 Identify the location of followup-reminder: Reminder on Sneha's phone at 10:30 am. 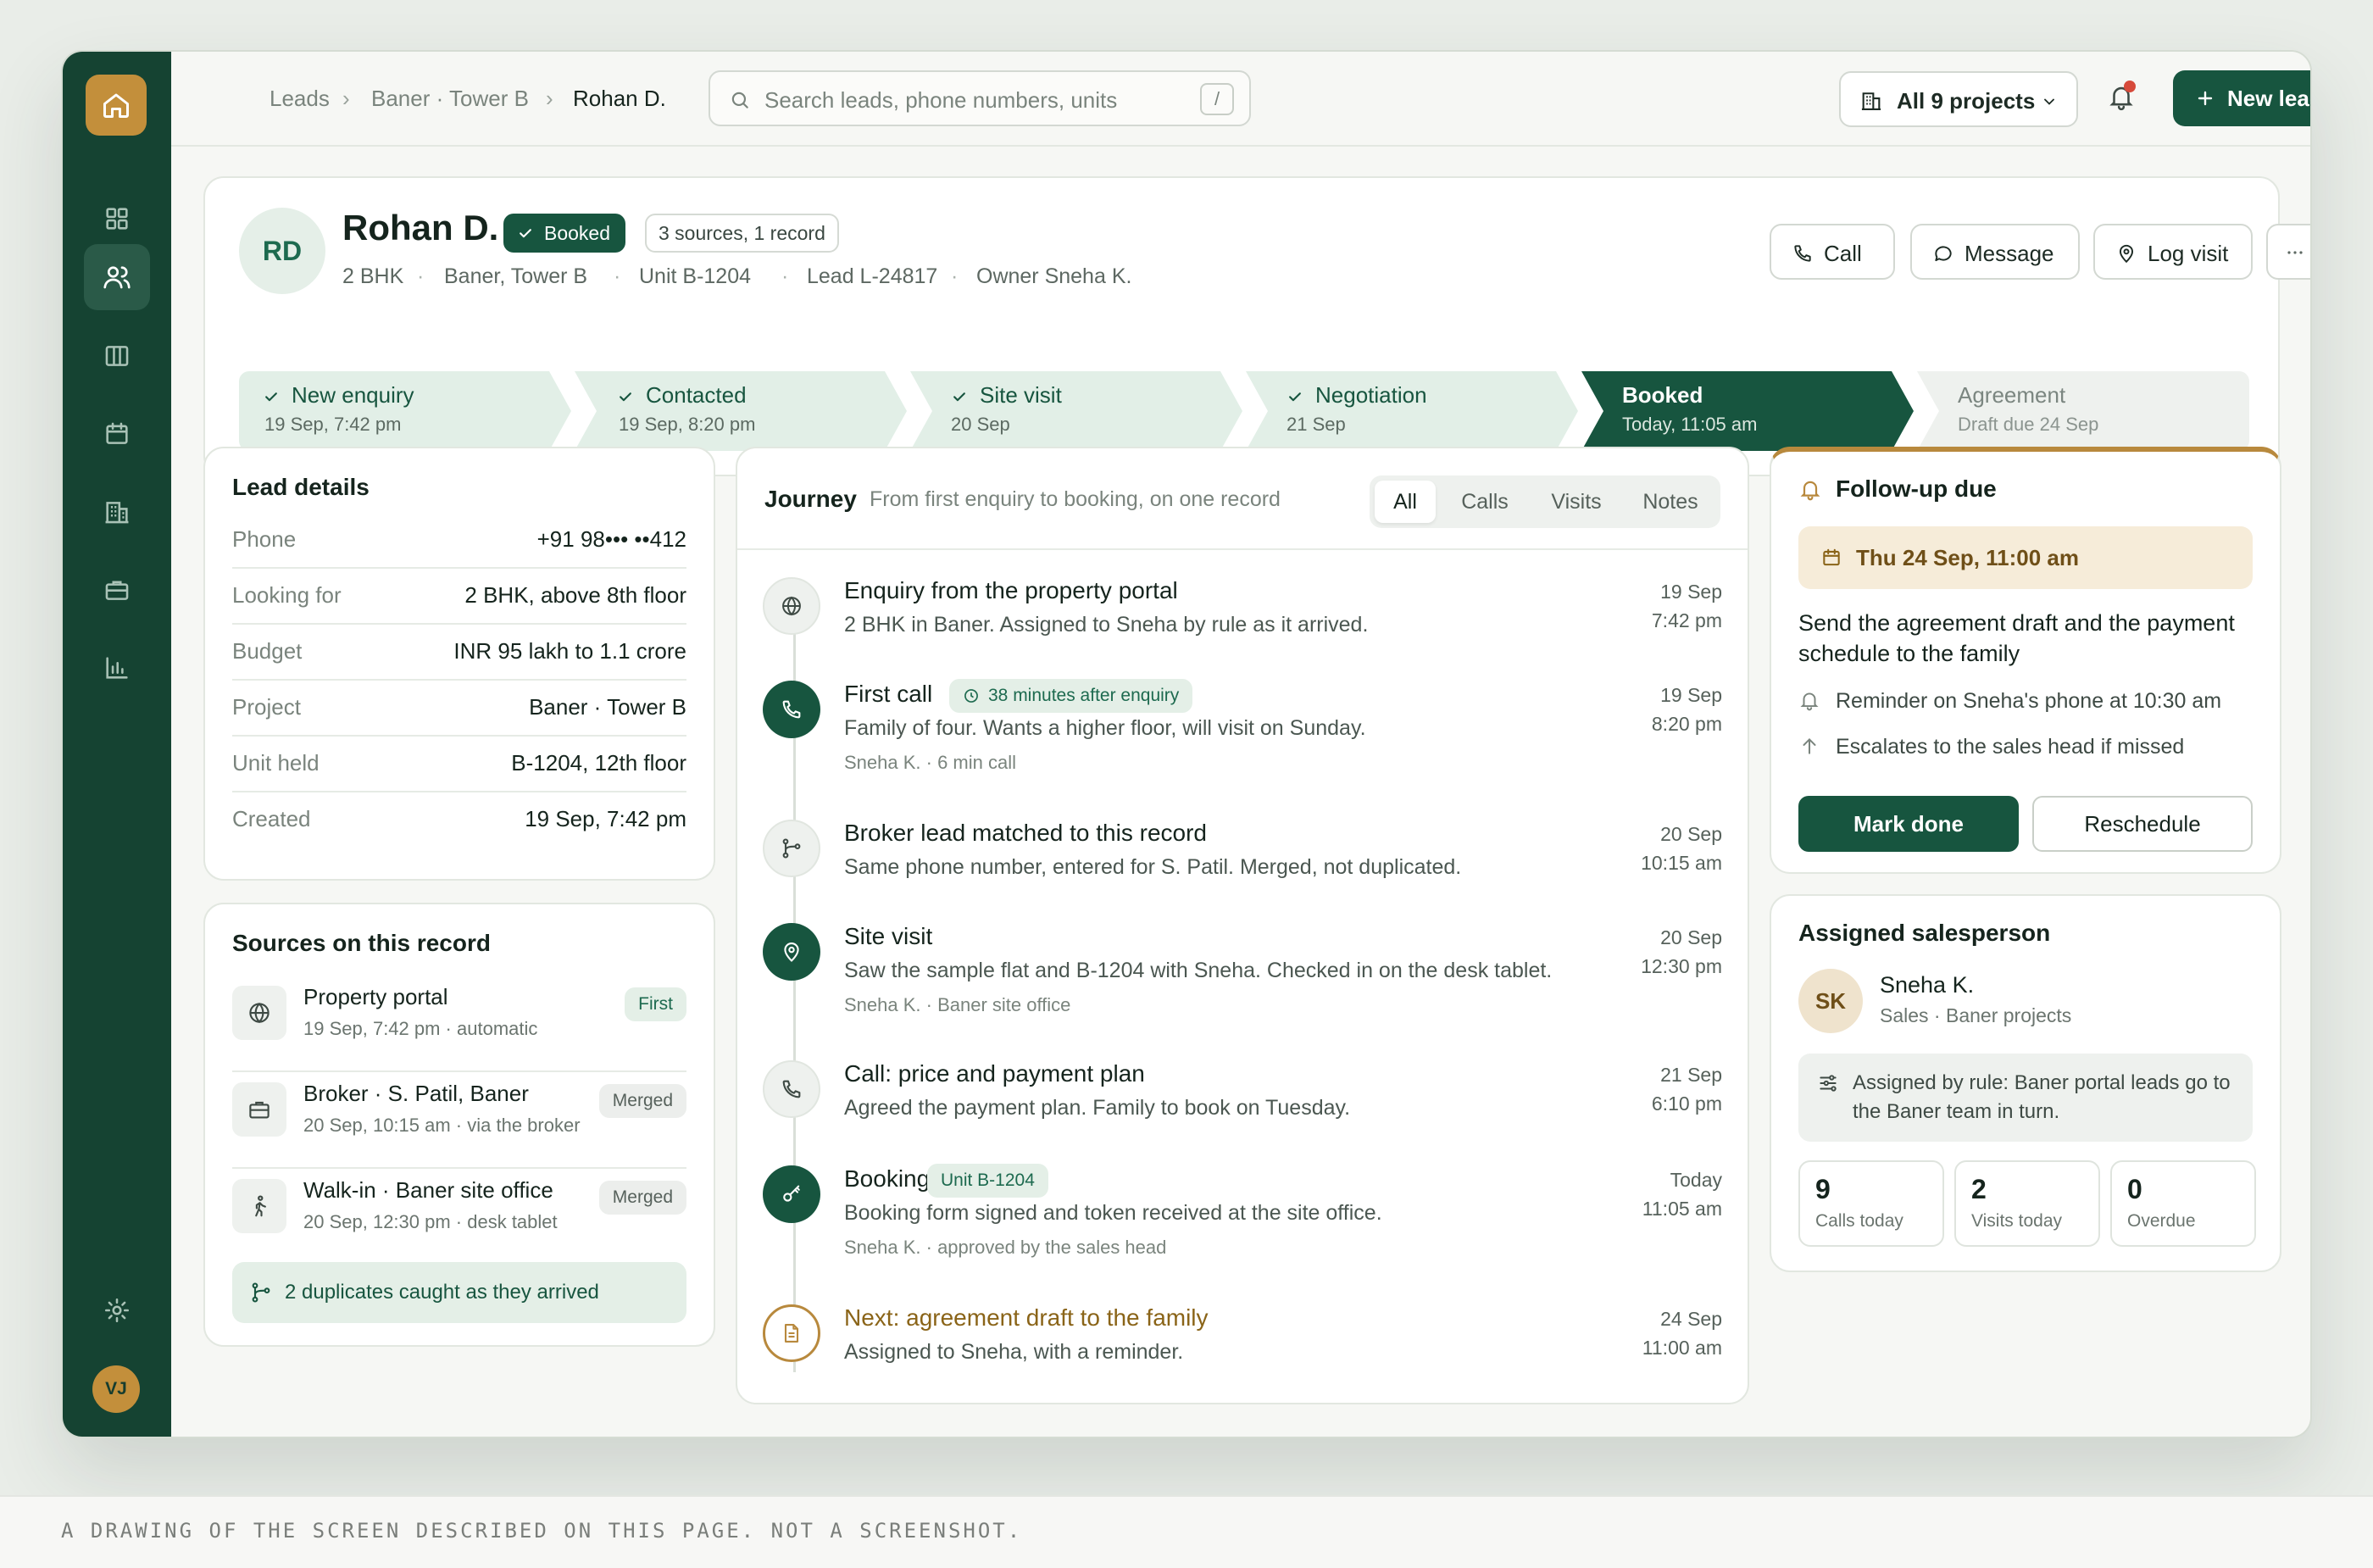
(2009, 701).